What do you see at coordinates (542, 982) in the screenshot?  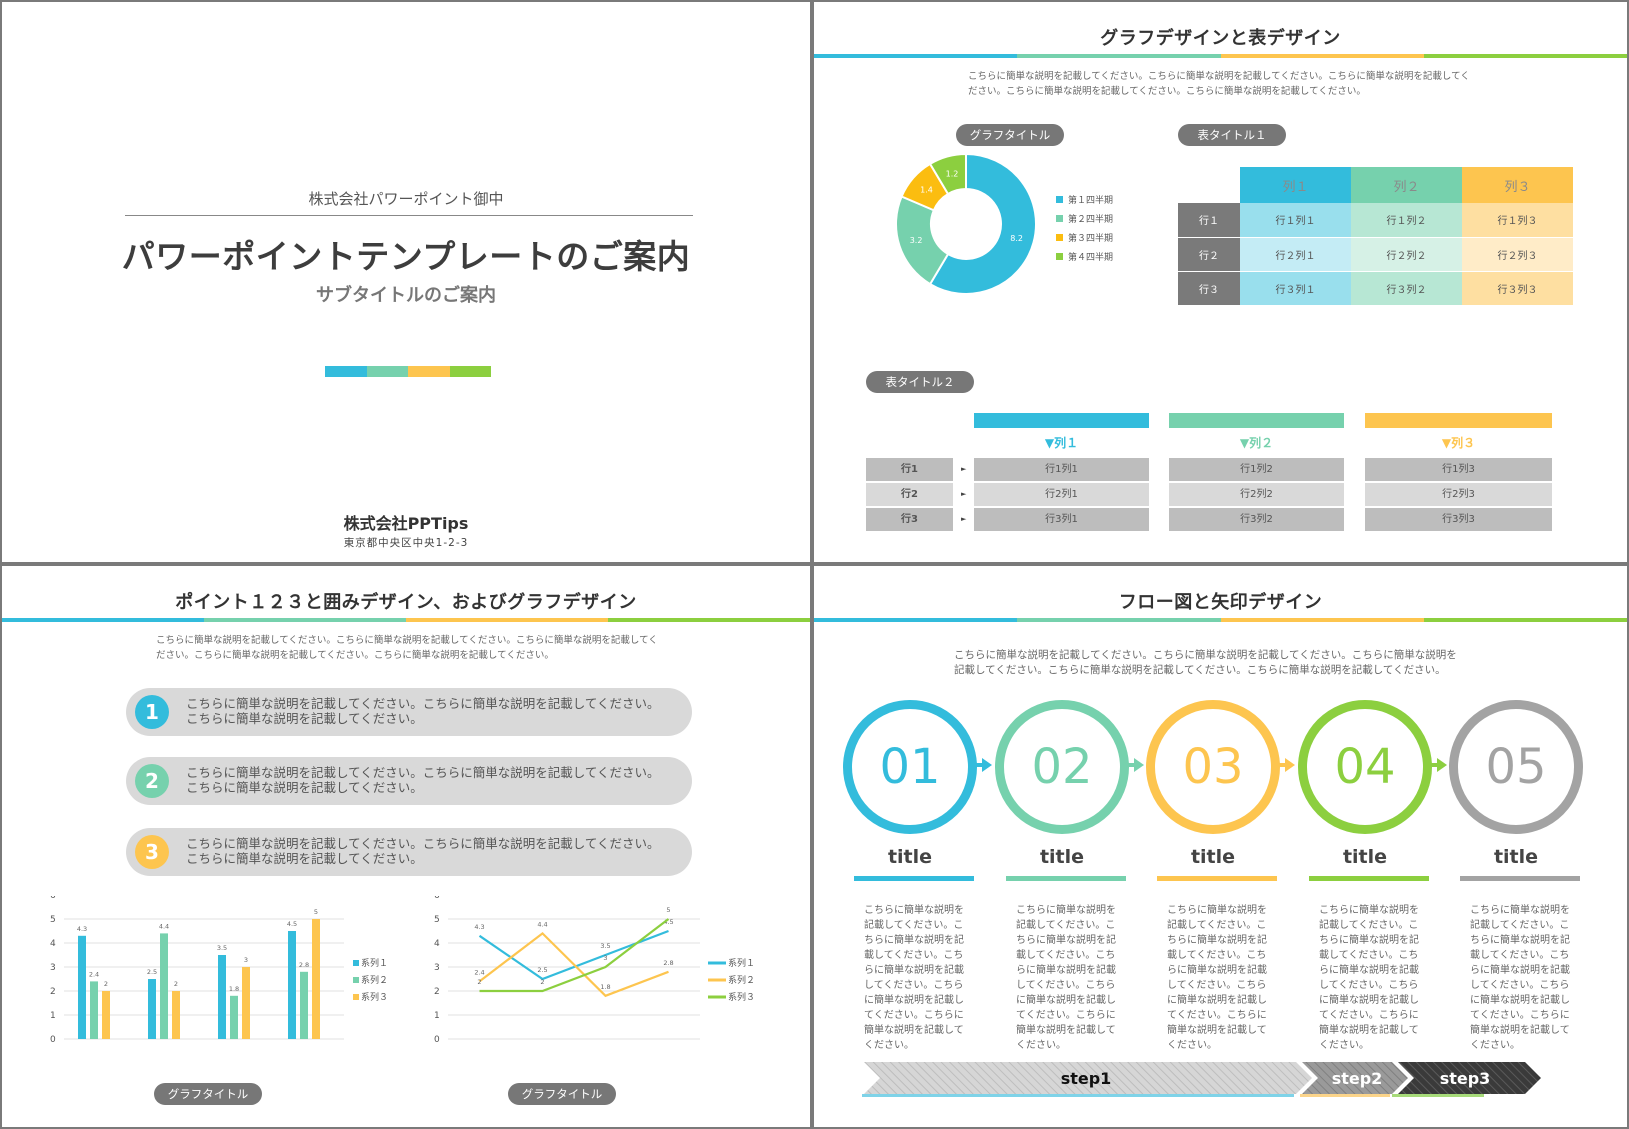 I see `line-data-label: 2` at bounding box center [542, 982].